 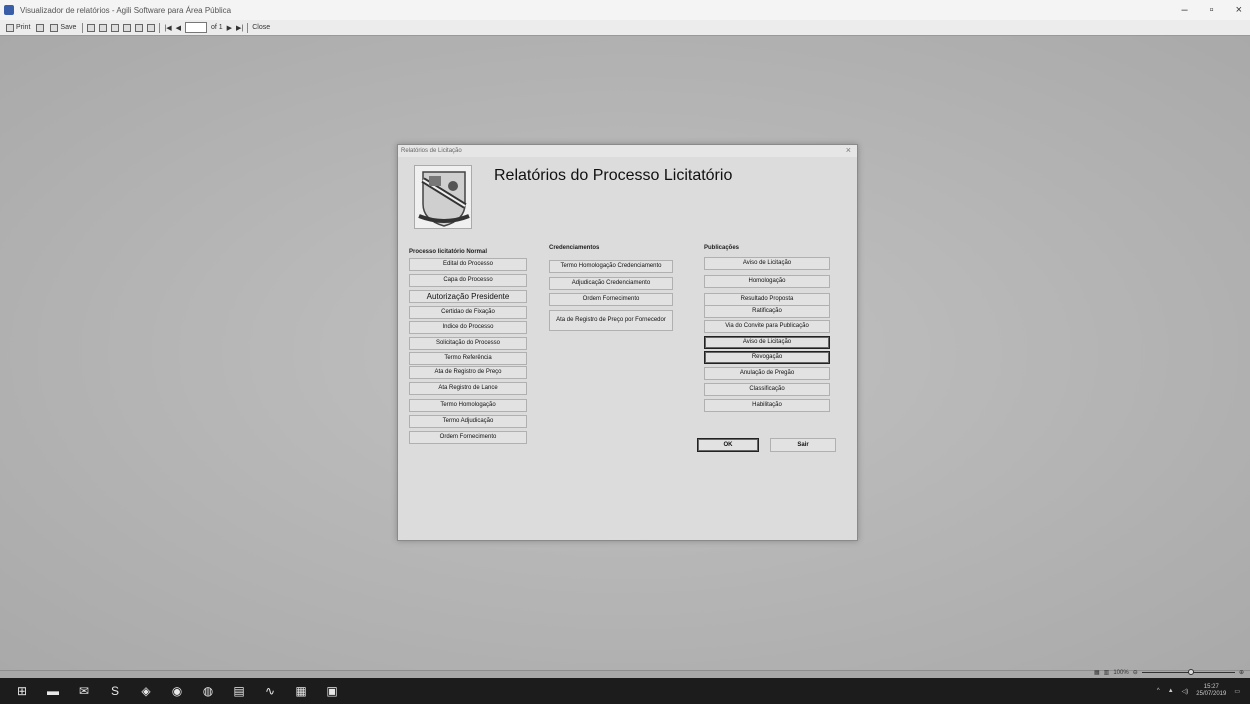 What do you see at coordinates (1171, 691) in the screenshot?
I see `network-icon: ▲` at bounding box center [1171, 691].